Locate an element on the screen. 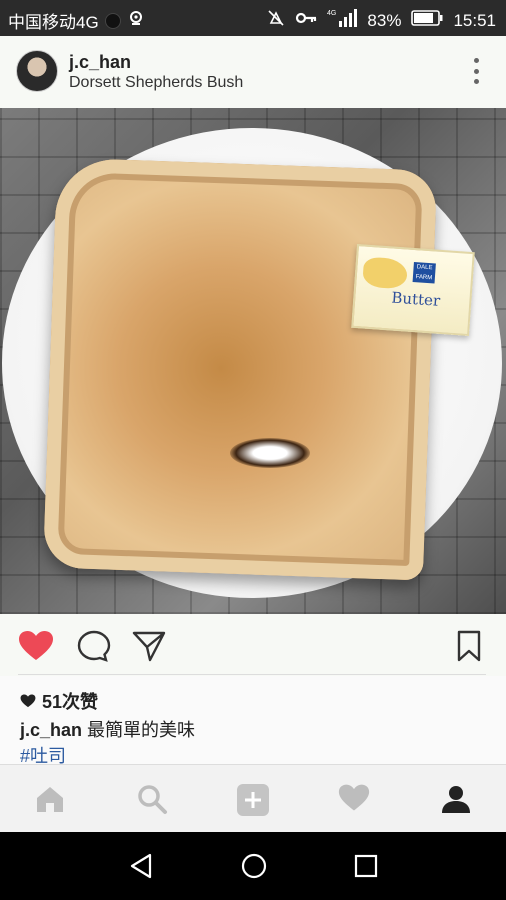 The image size is (506, 900). home-circle-icon is located at coordinates (254, 866).